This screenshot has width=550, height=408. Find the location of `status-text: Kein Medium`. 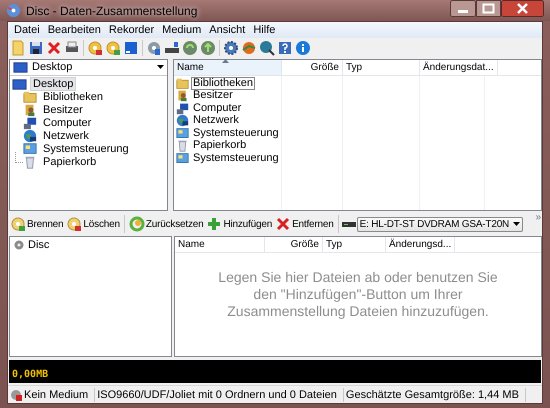

status-text: Kein Medium is located at coordinates (56, 394).